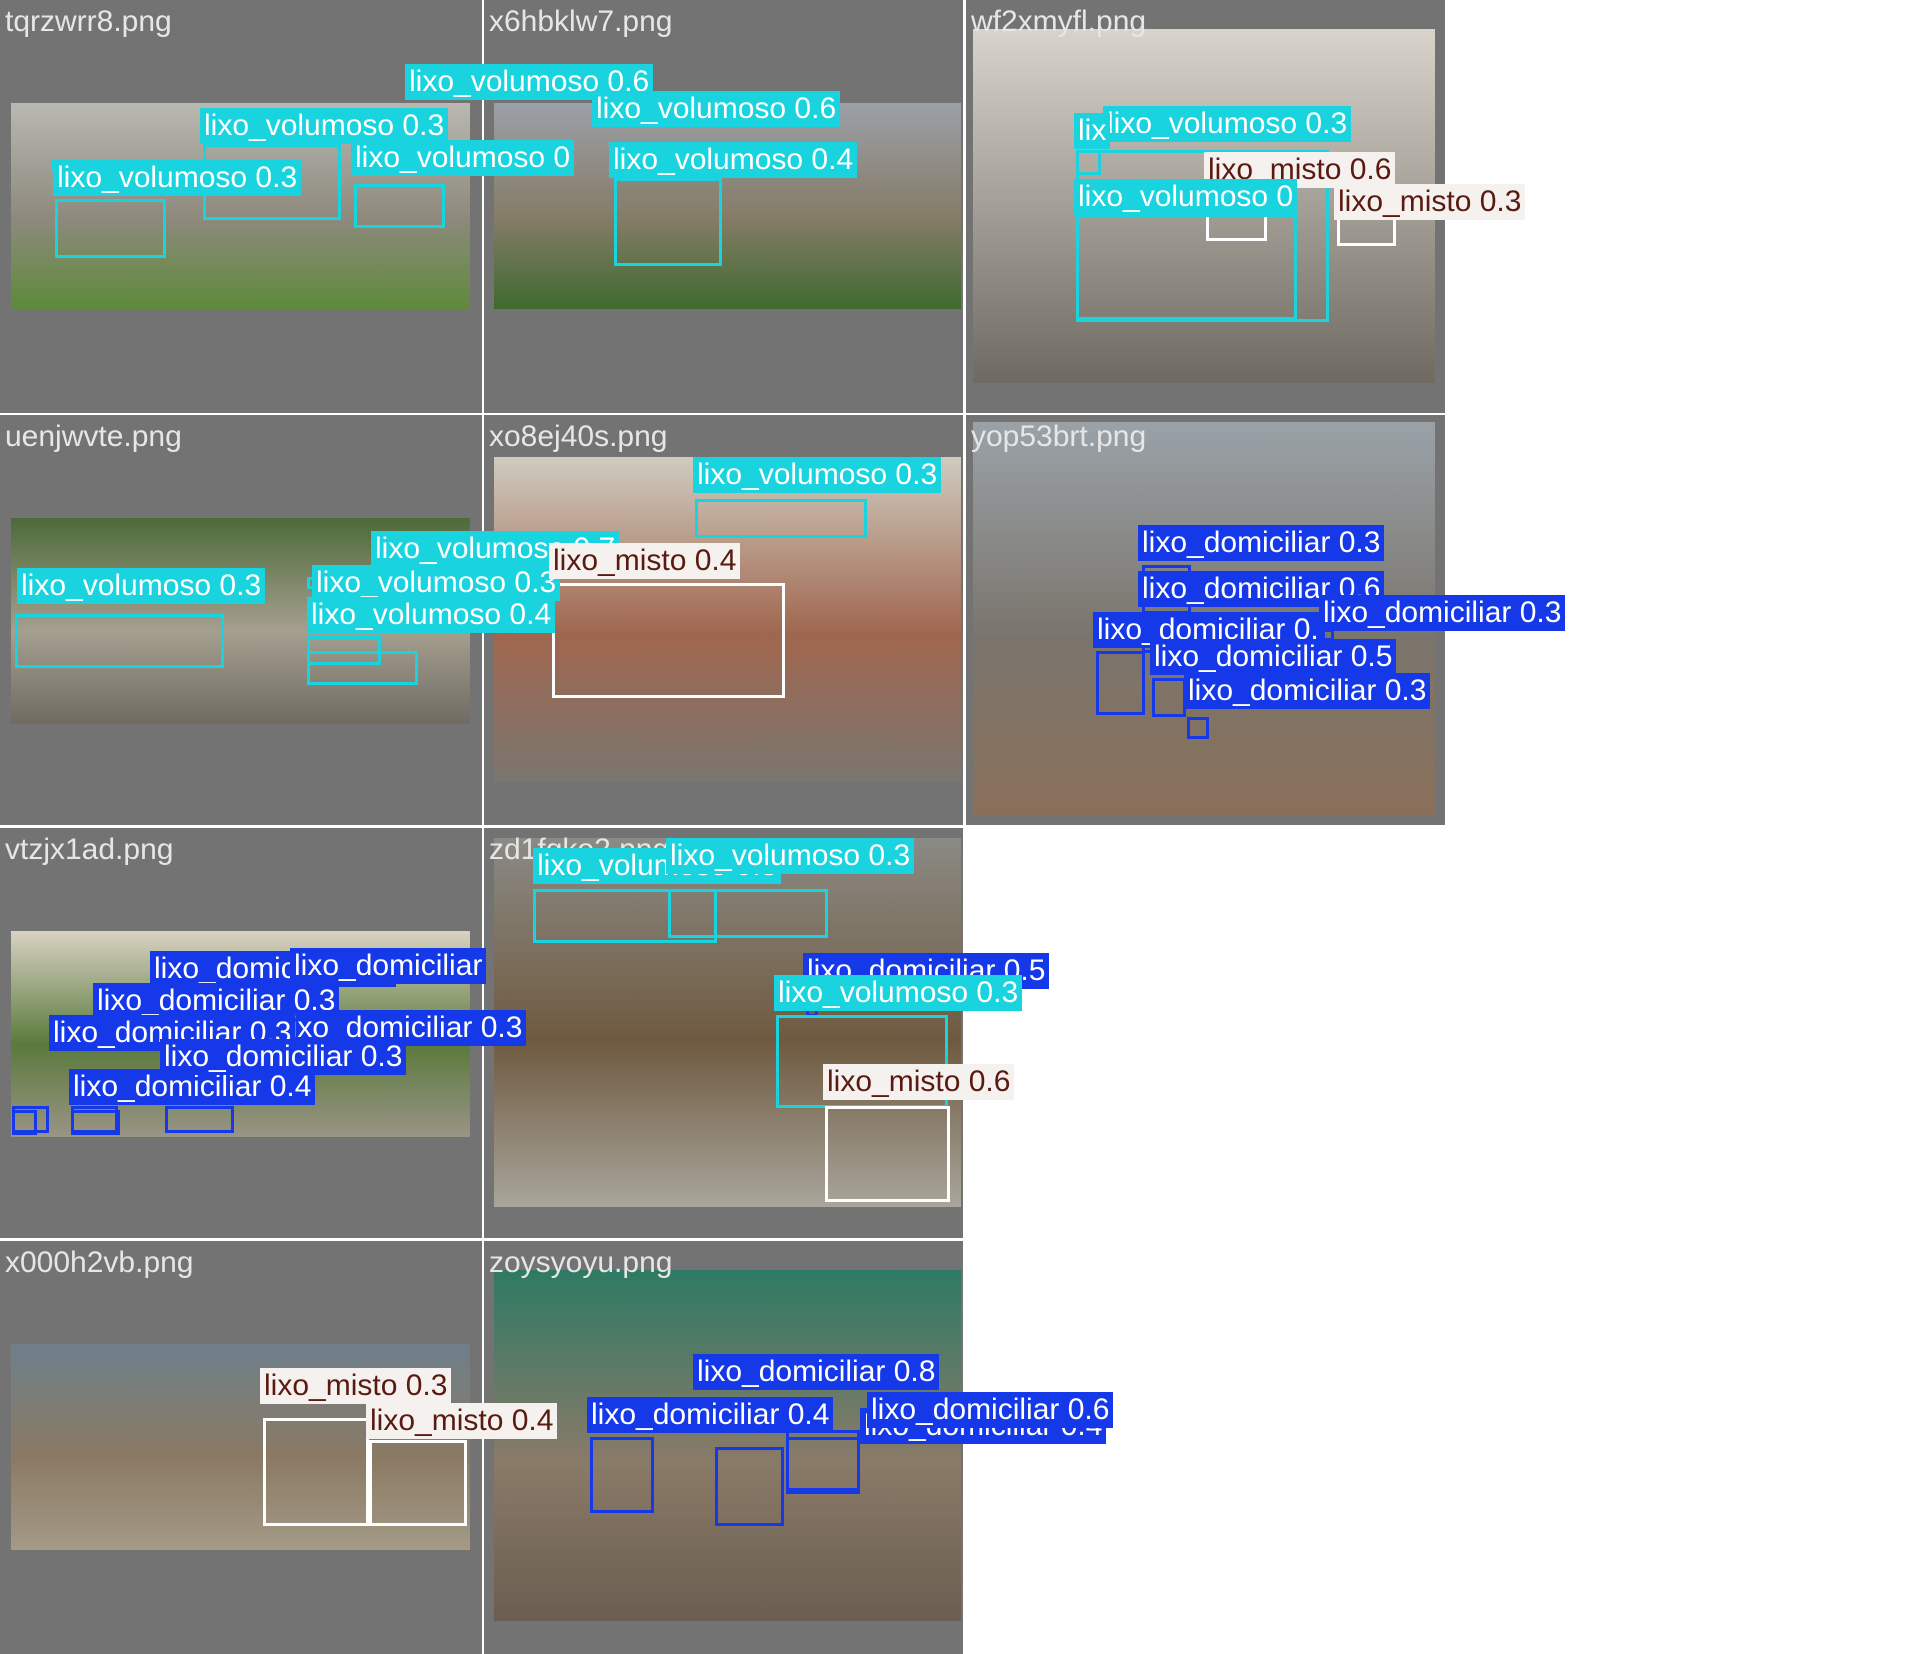 This screenshot has height=1654, width=1920. I want to click on mosaic-tile: x6hbklw7.png, so click(723, 206).